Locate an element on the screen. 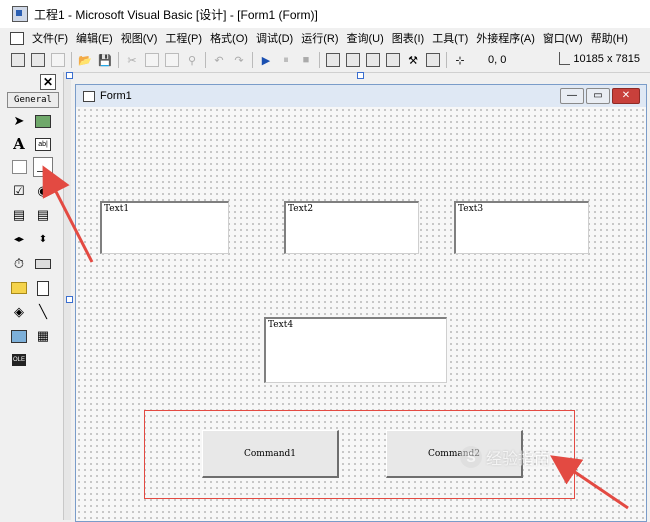  arrow-to-commandbutton-tool is located at coordinates (68, 214).